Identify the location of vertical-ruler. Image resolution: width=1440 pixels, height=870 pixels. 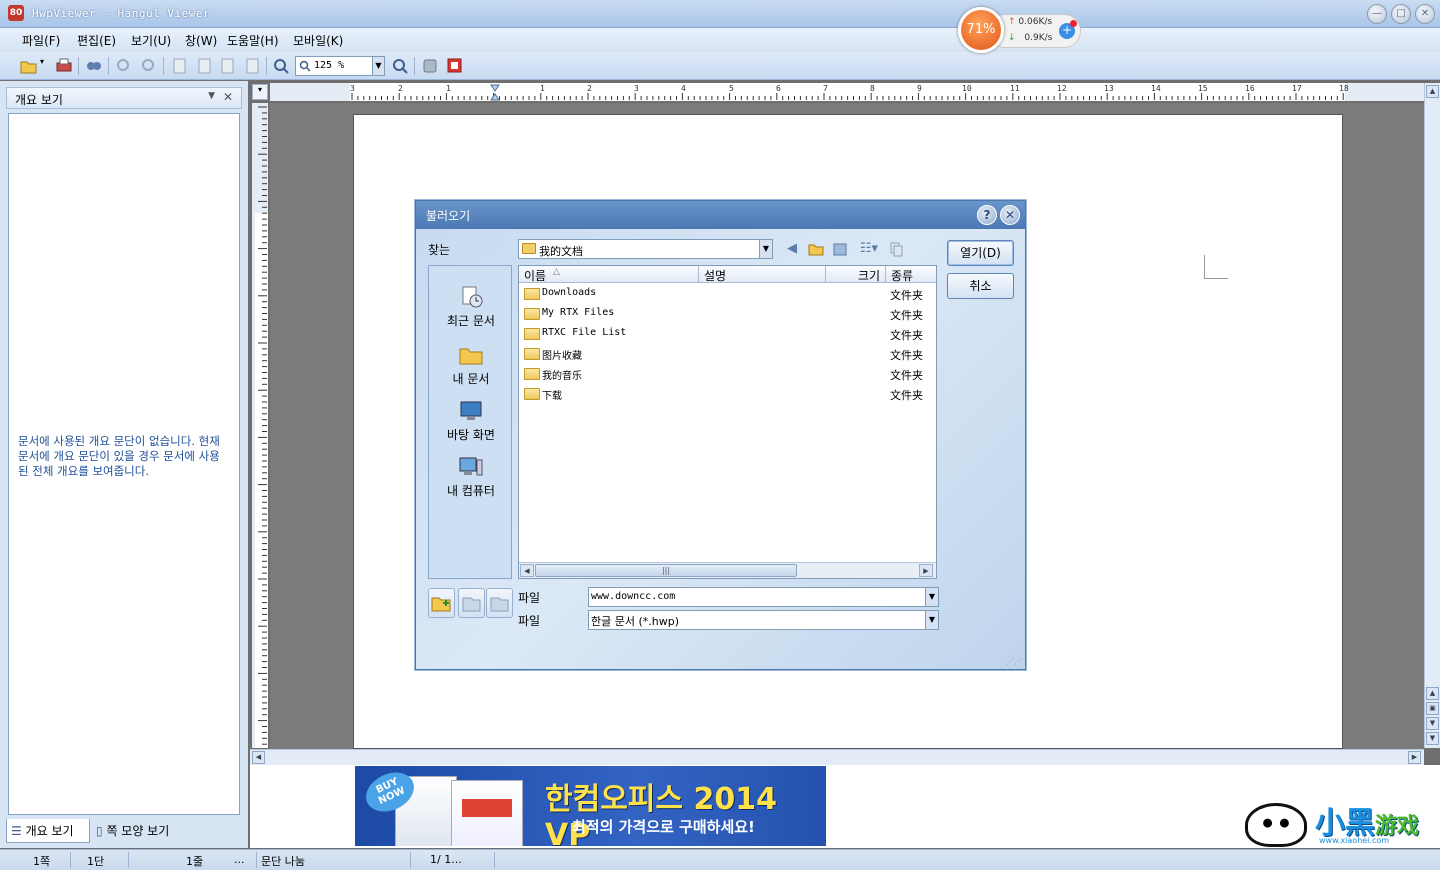
(260, 425).